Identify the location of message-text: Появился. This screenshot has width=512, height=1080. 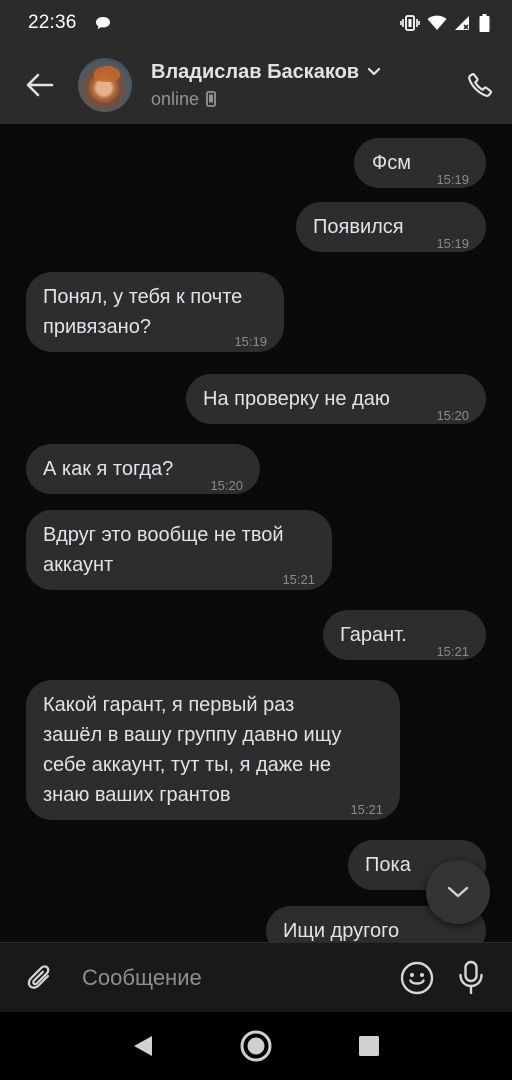
(358, 227).